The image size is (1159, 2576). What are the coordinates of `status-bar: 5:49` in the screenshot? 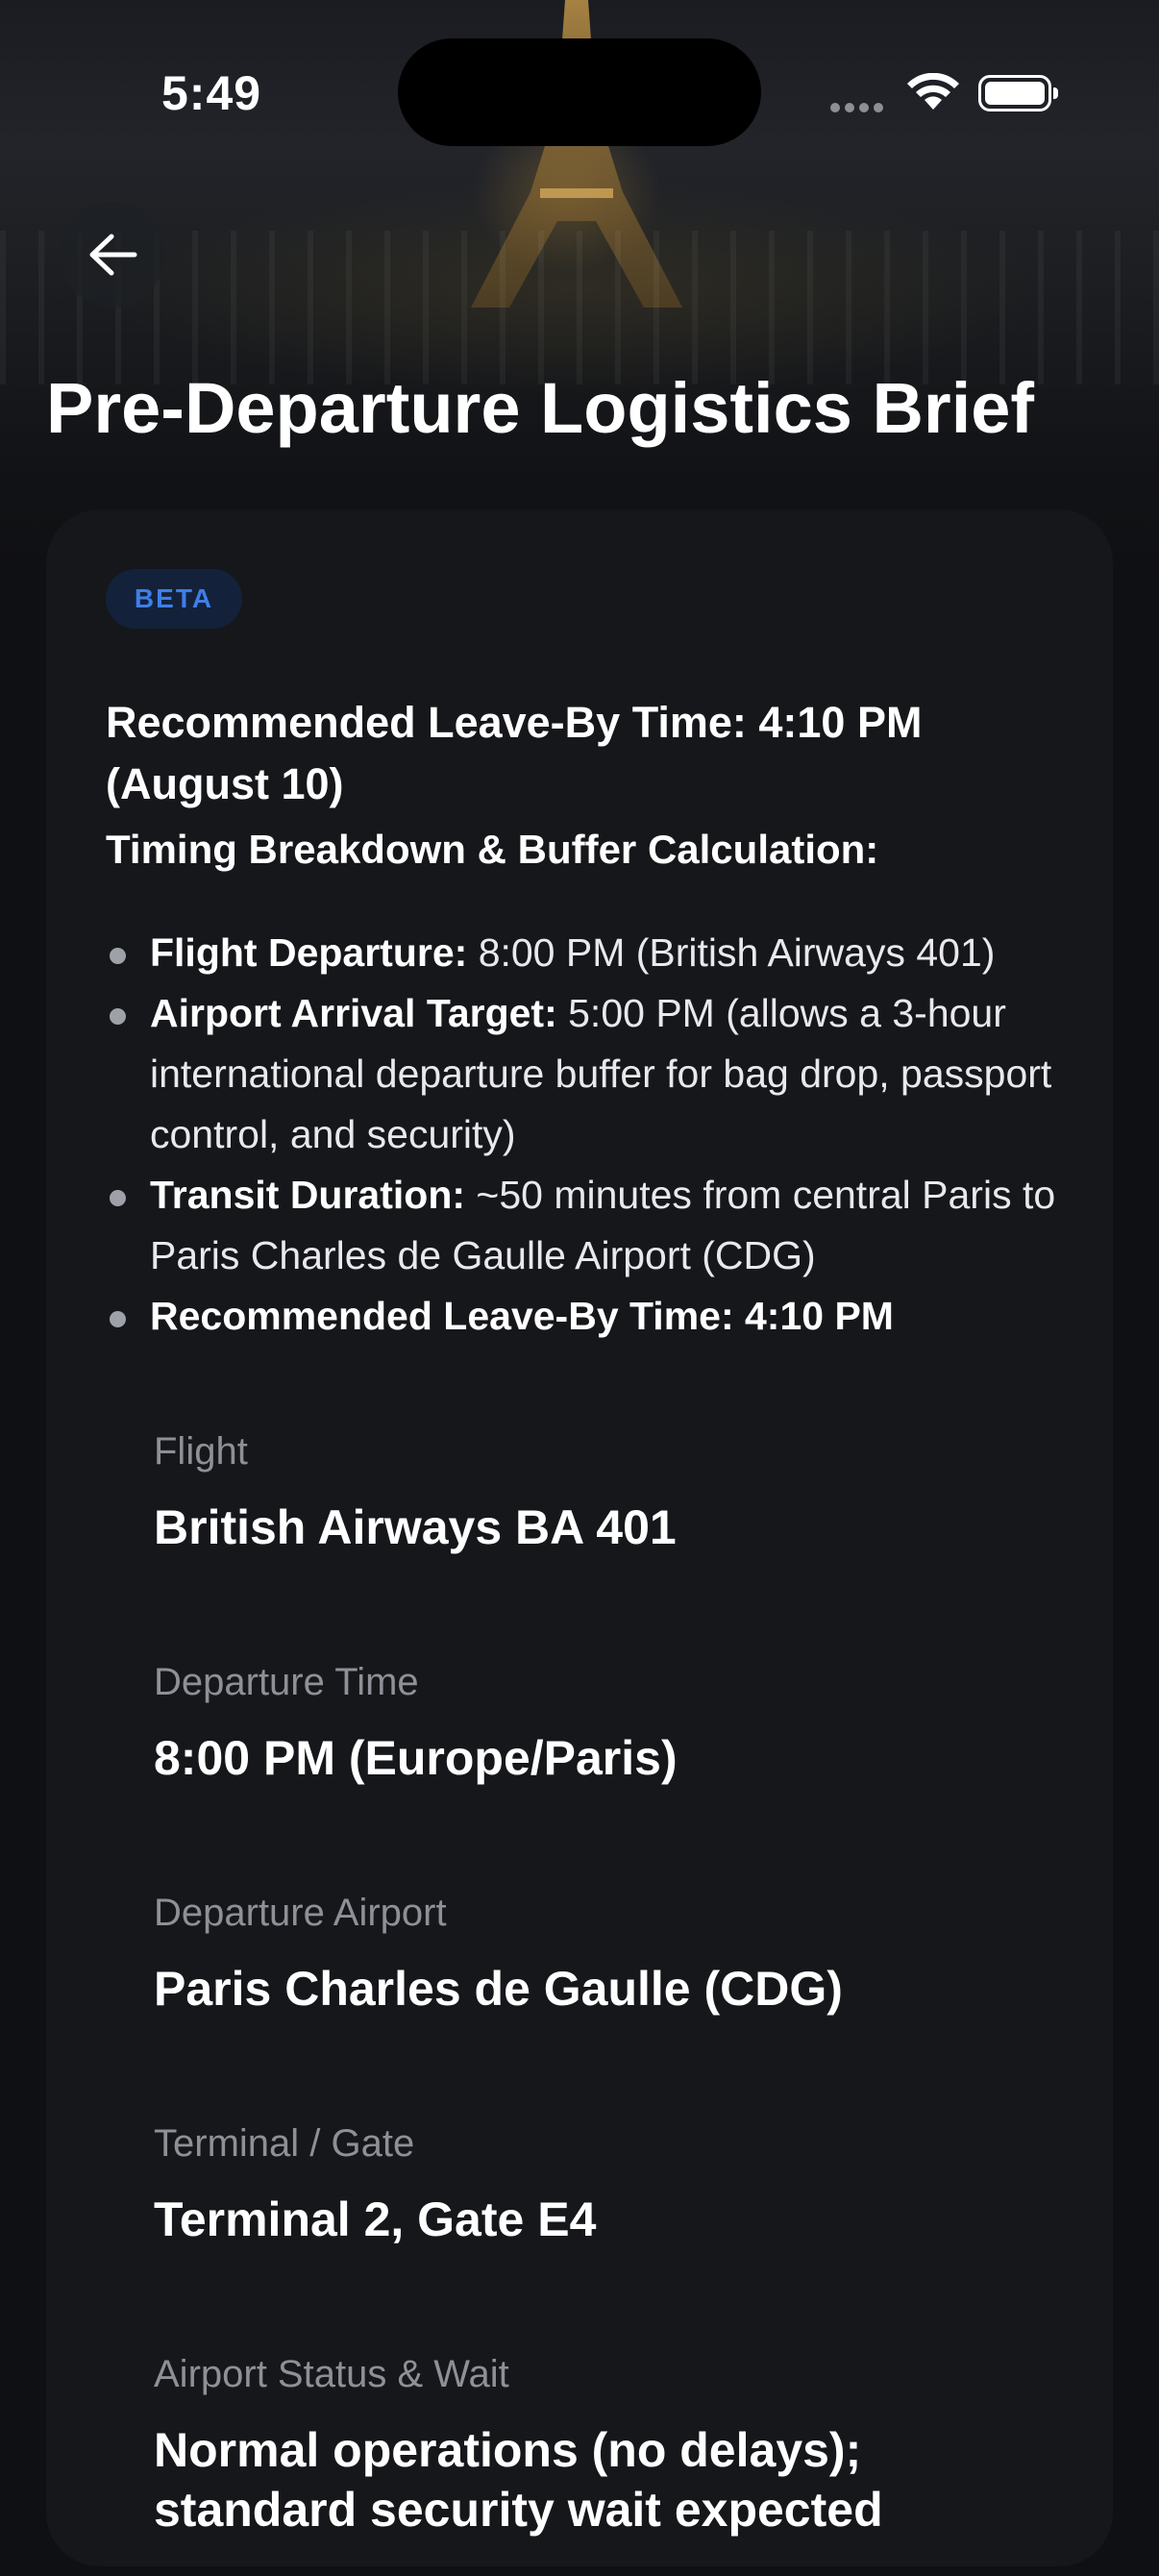 It's located at (579, 96).